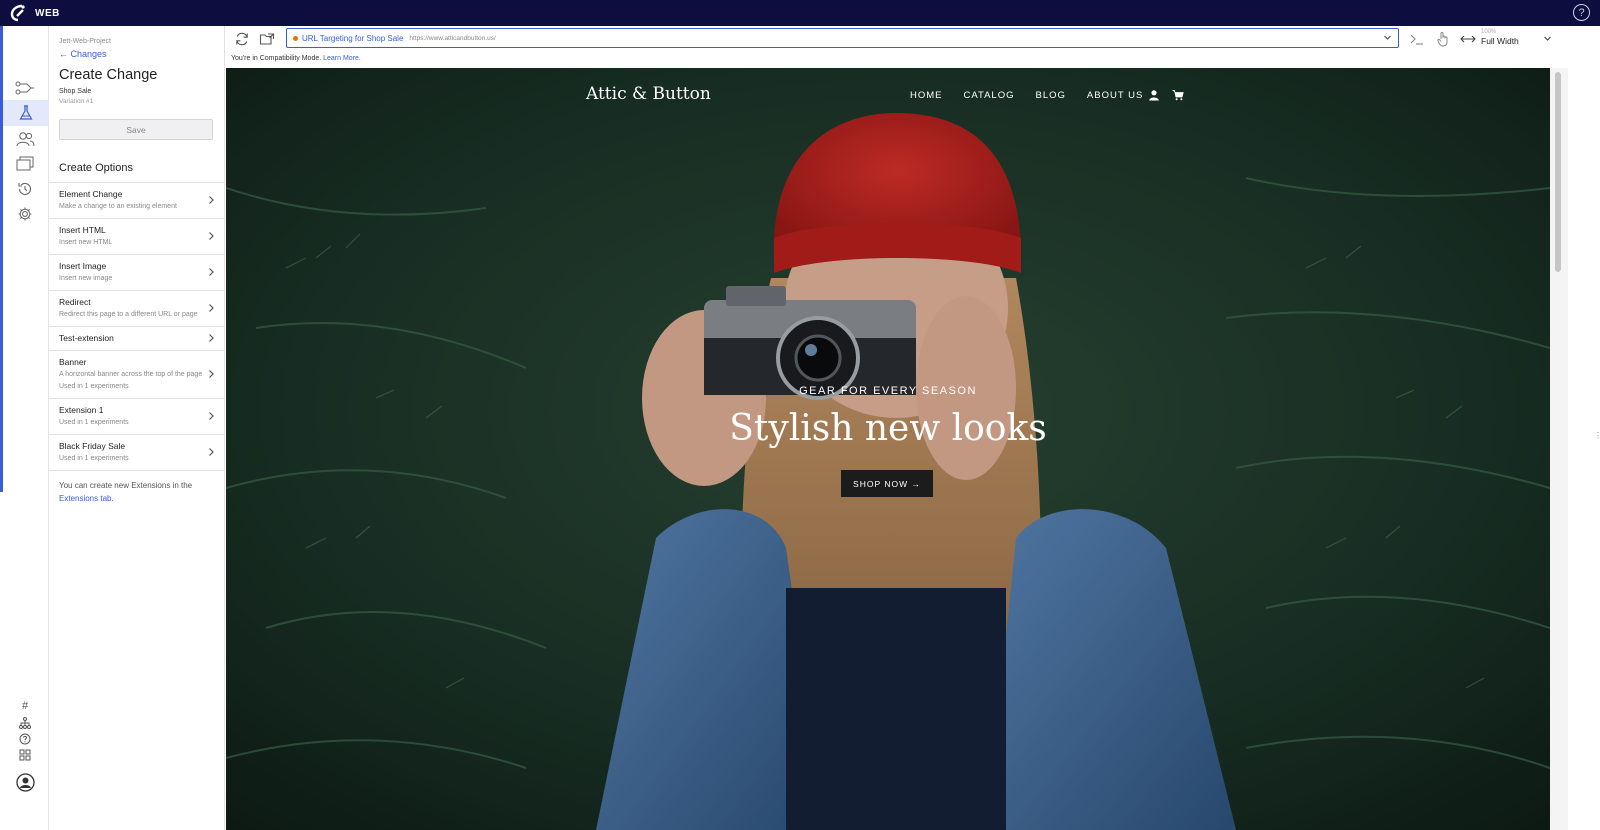  Describe the element at coordinates (108, 75) in the screenshot. I see `panel-title: Create Change` at that location.